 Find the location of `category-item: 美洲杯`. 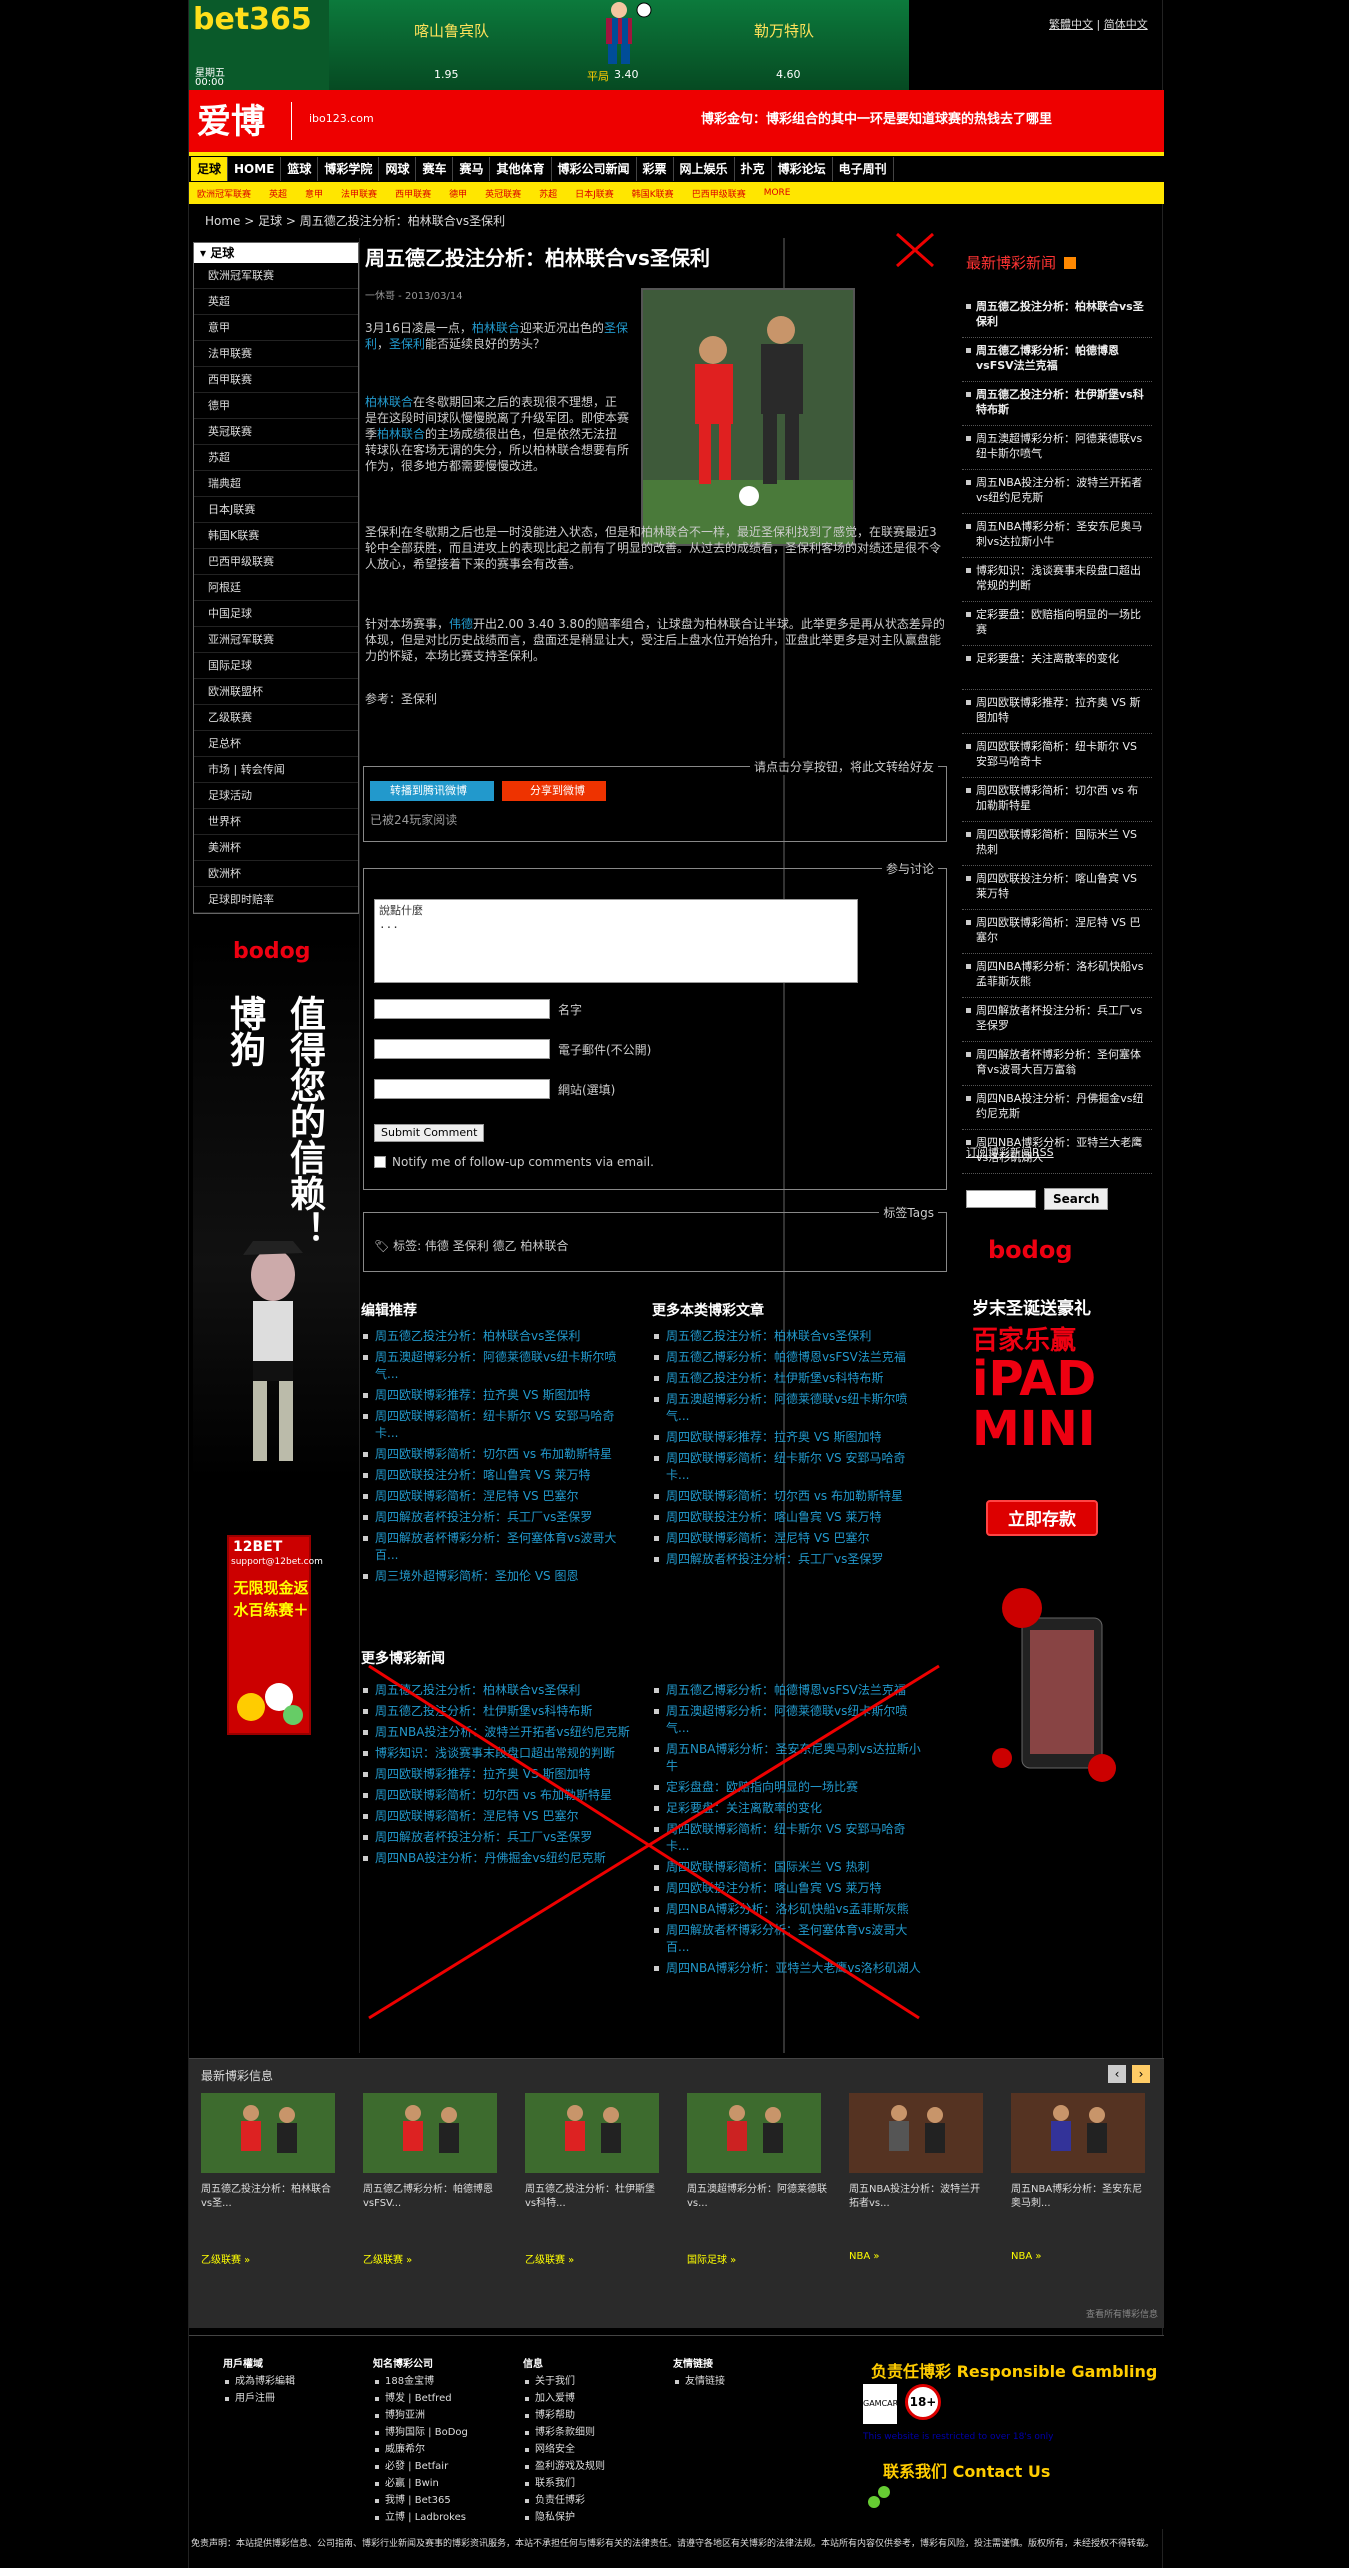

category-item: 美洲杯 is located at coordinates (276, 848).